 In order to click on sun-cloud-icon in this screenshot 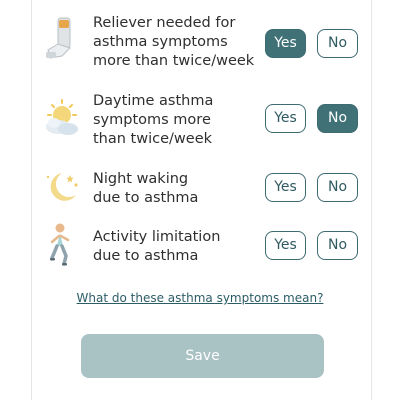, I will do `click(62, 119)`.